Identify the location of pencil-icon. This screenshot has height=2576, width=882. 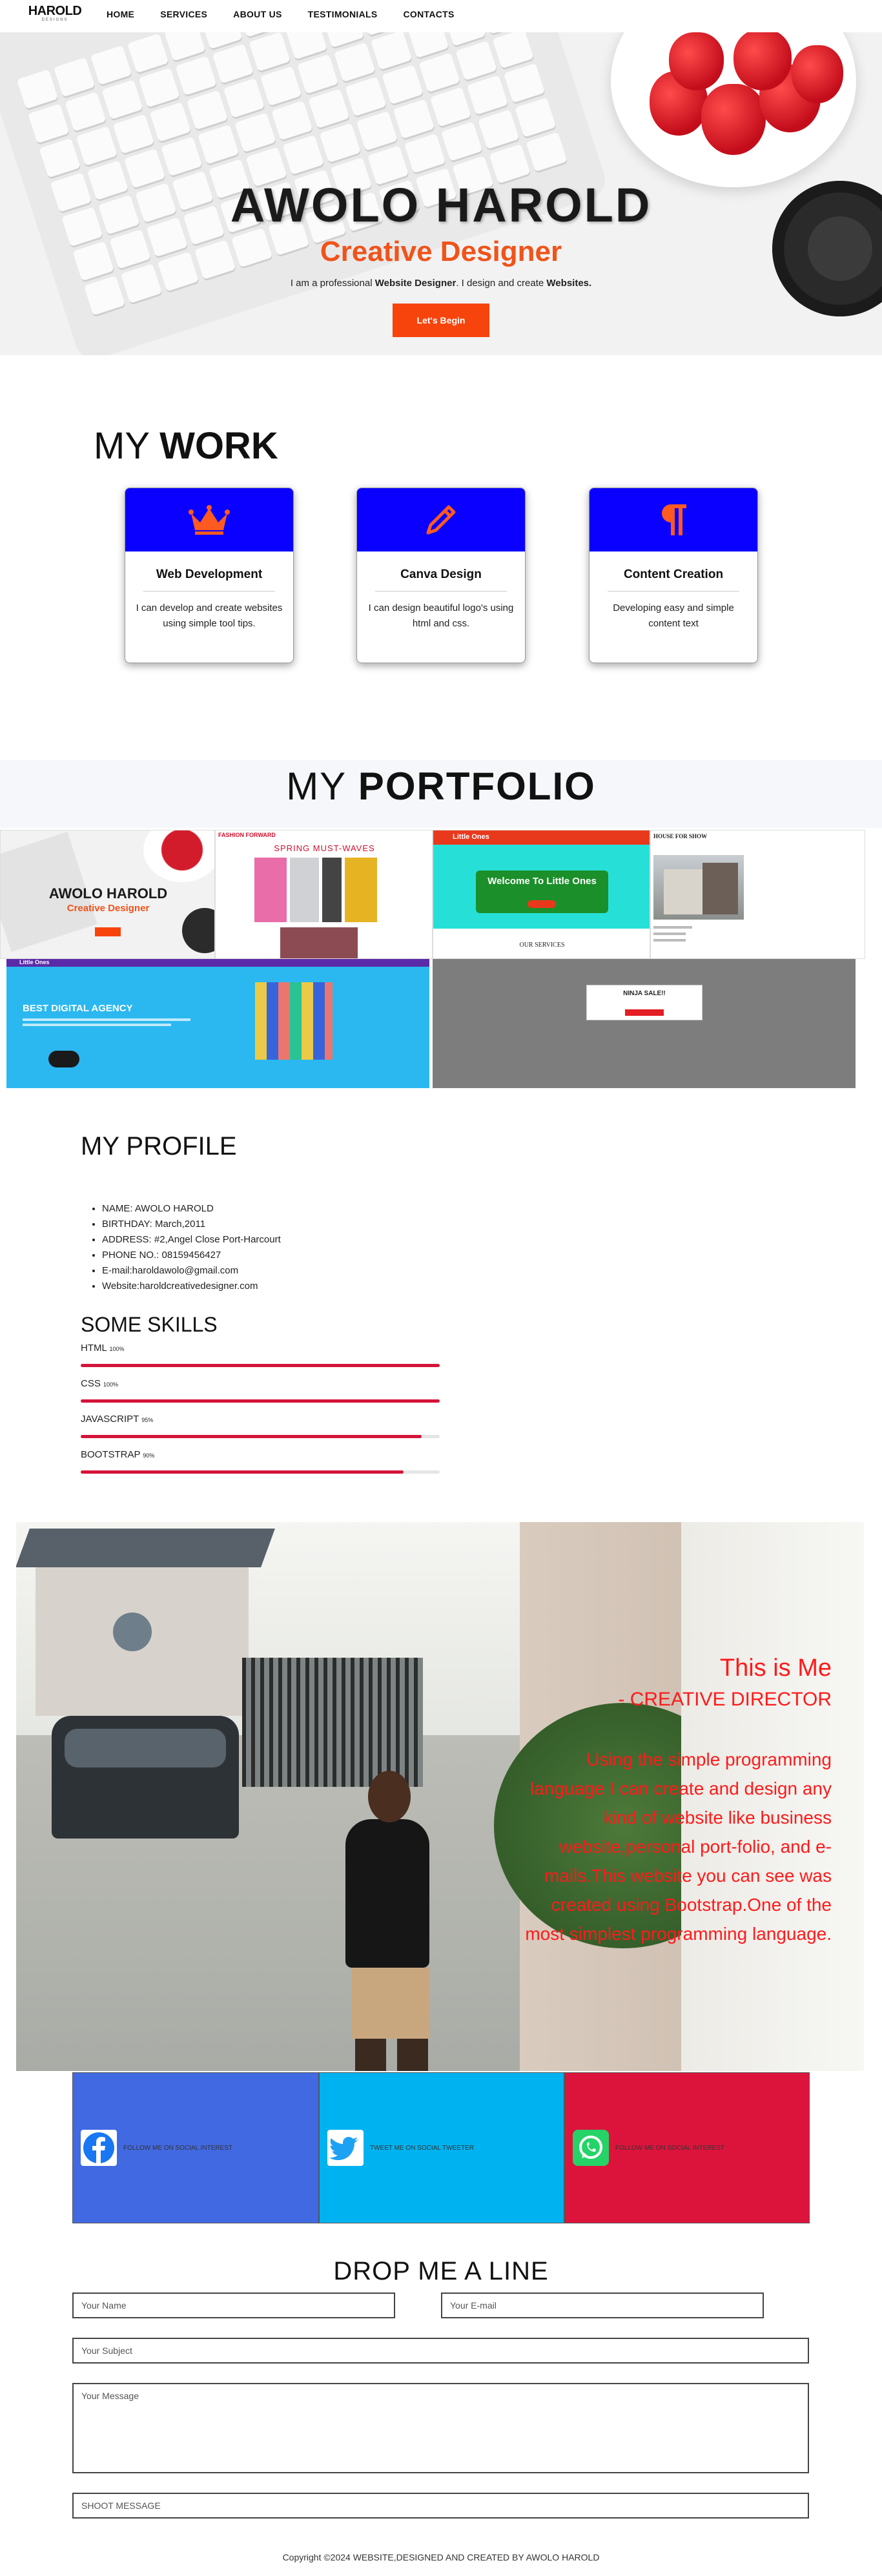
(441, 520).